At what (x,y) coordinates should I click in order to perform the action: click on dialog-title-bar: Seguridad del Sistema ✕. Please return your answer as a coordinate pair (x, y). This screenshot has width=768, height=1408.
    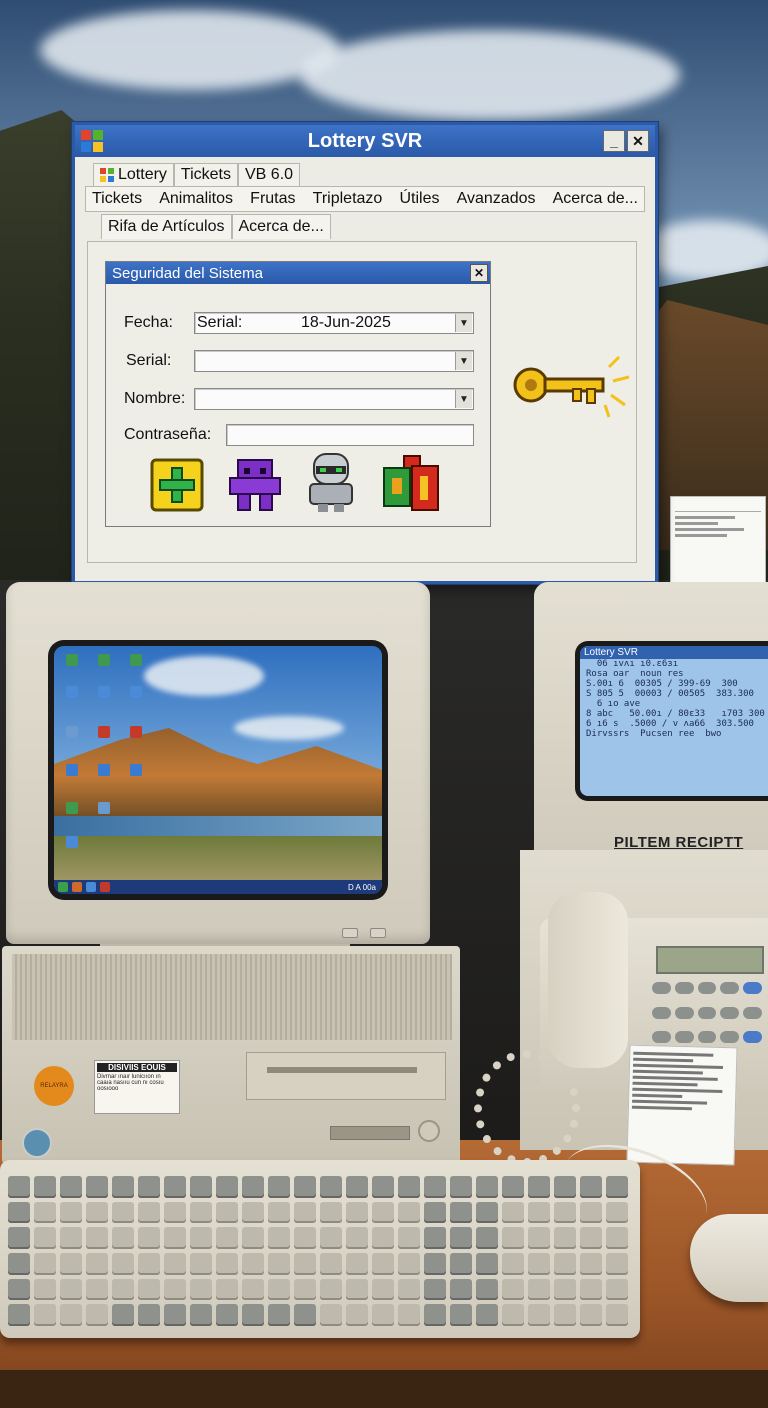
    Looking at the image, I should click on (298, 273).